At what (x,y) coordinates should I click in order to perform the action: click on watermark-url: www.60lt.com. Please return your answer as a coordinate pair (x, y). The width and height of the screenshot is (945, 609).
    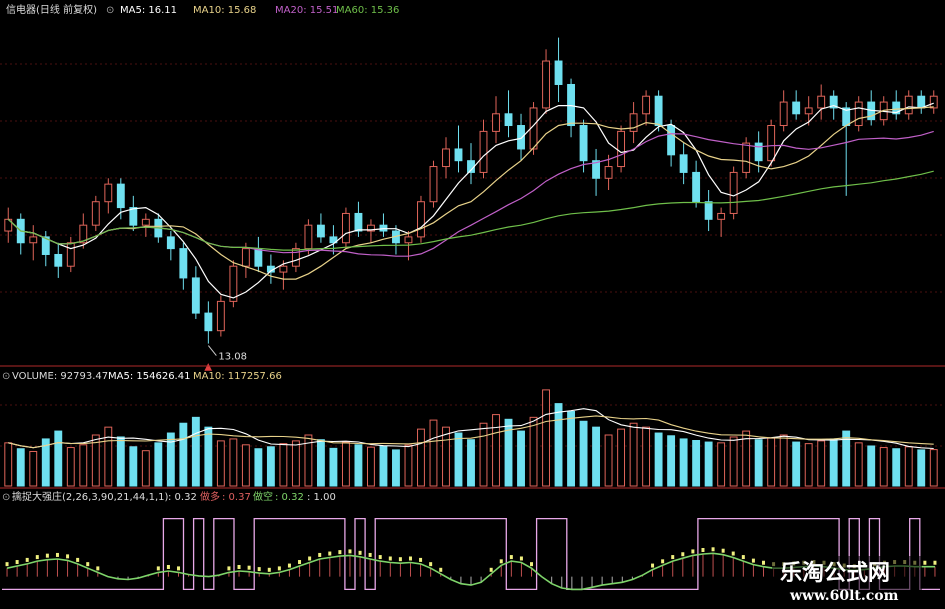
    Looking at the image, I should click on (844, 596).